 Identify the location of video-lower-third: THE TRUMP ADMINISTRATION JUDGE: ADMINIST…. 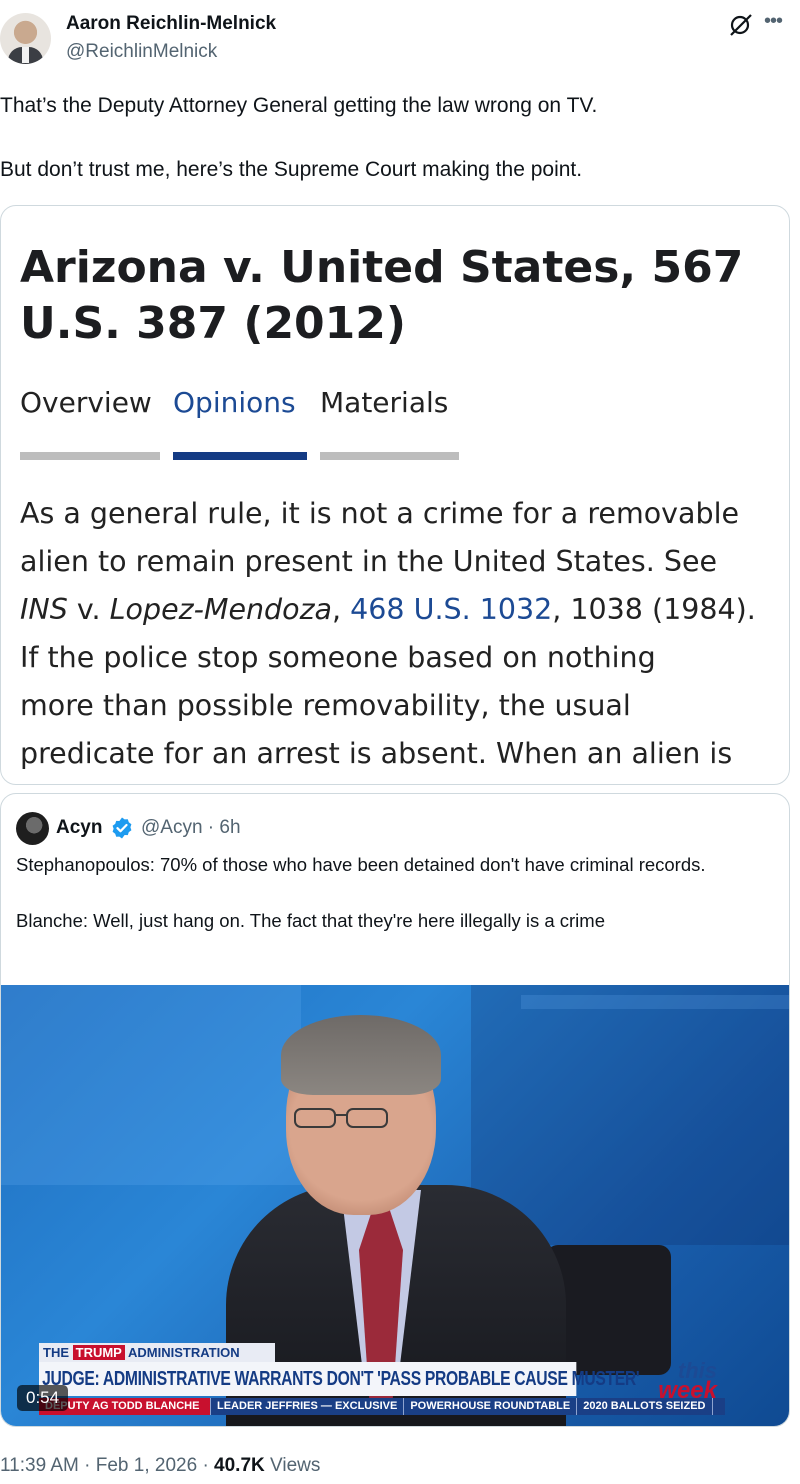
(382, 1381).